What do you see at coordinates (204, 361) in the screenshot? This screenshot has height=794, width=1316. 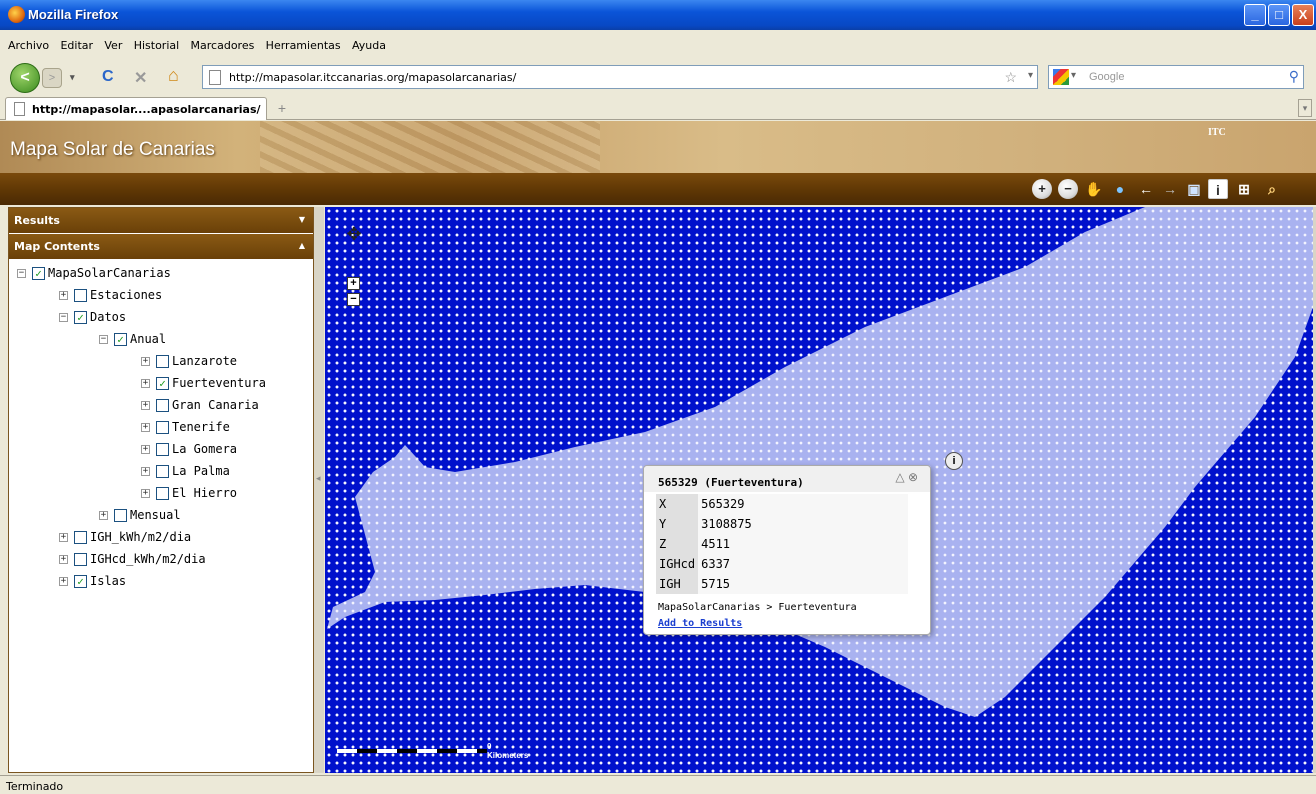 I see `layer-label: Lanzarote` at bounding box center [204, 361].